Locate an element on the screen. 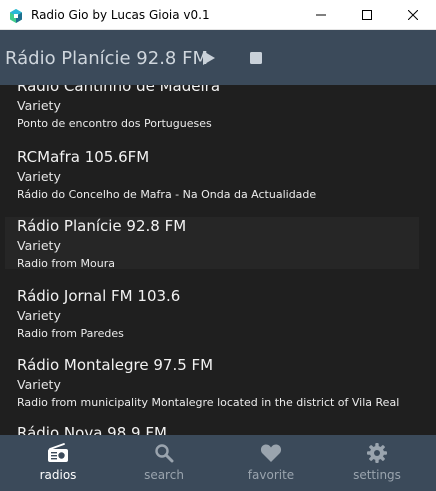  nav-radios: radios is located at coordinates (58, 463).